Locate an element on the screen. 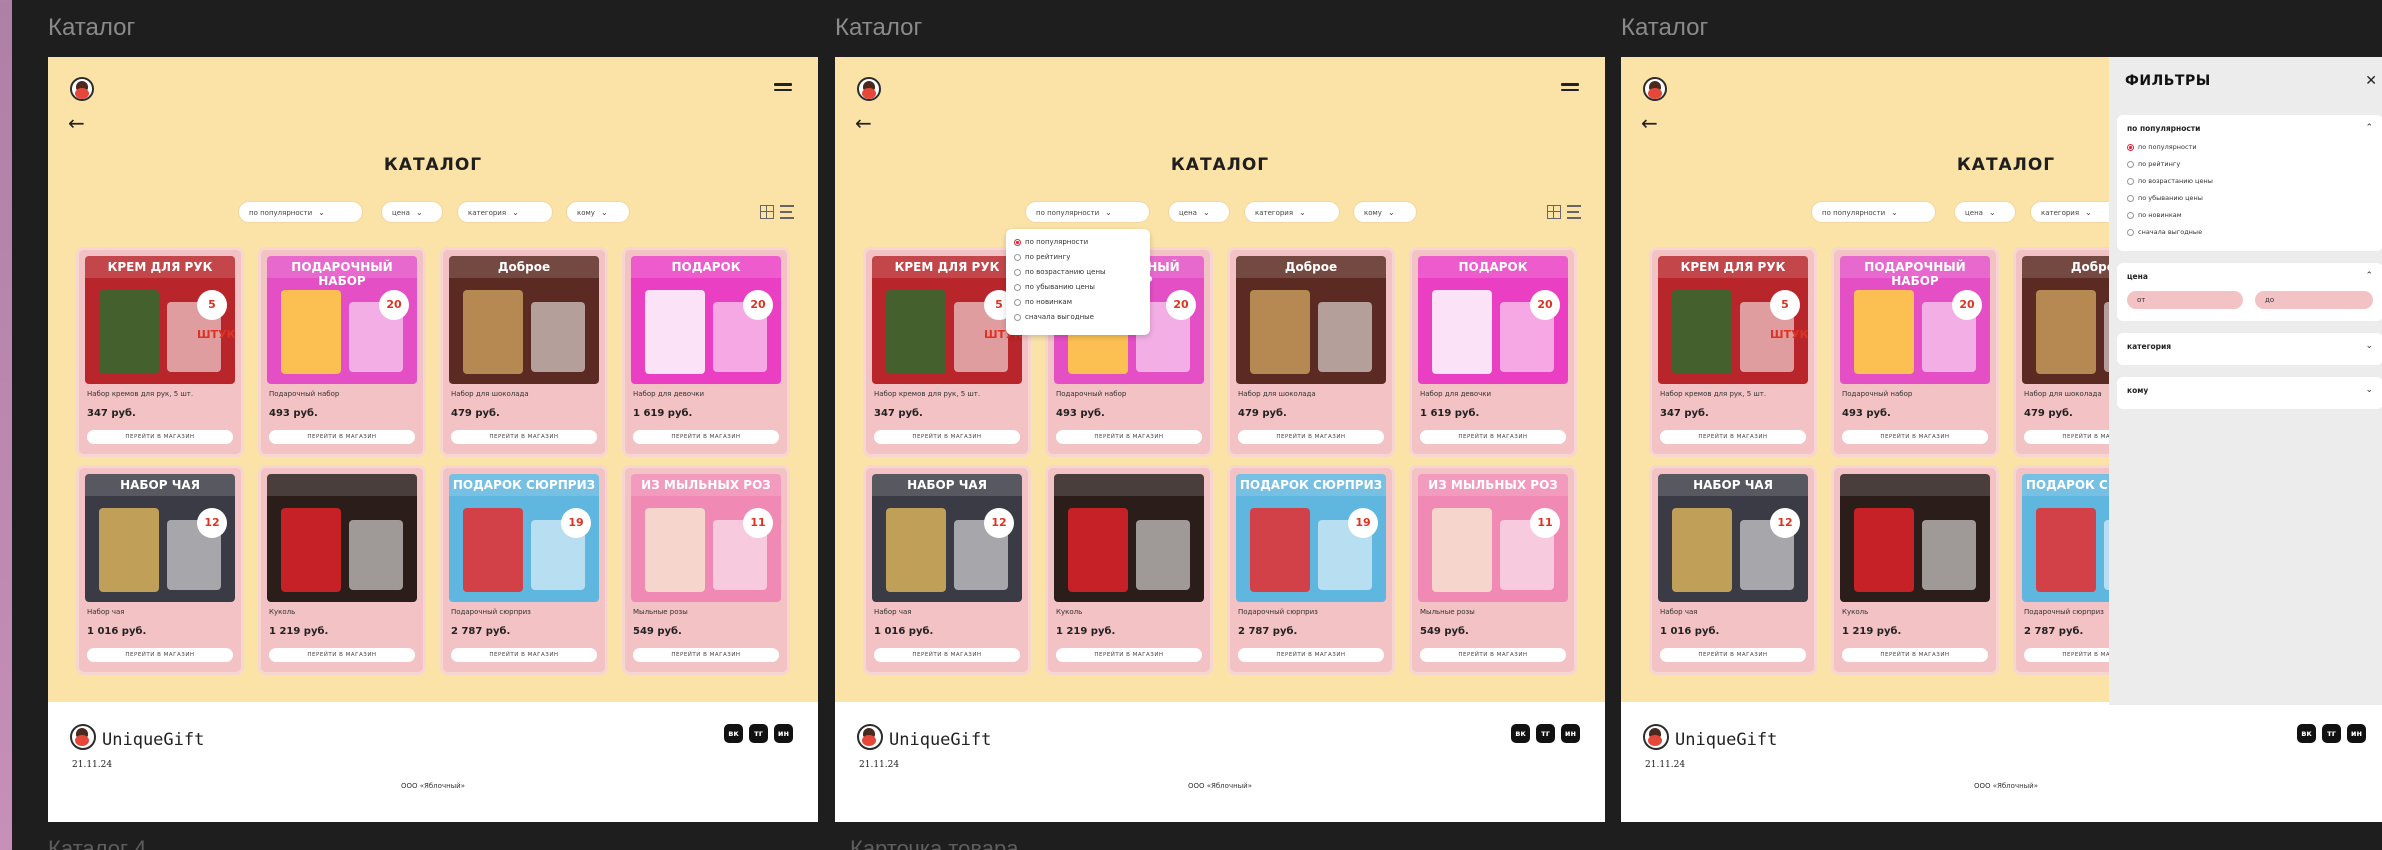 The width and height of the screenshot is (2382, 850). price-to-input: до is located at coordinates (2314, 300).